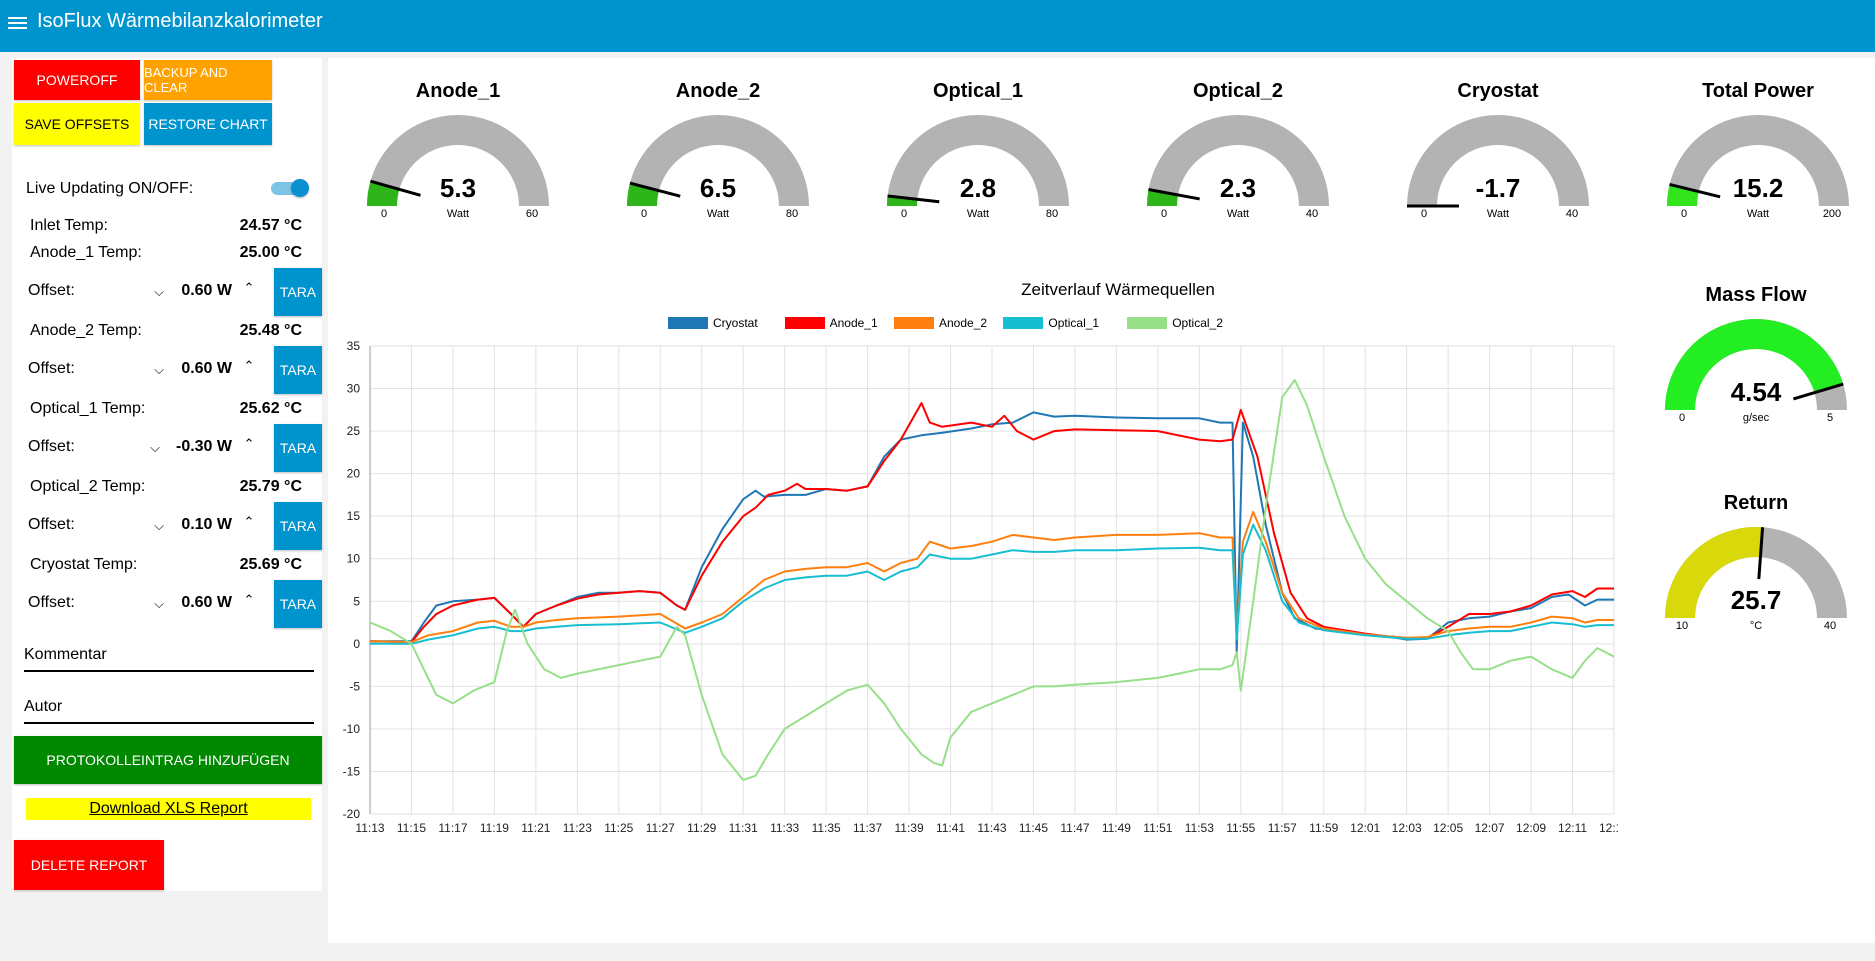  What do you see at coordinates (86, 330) in the screenshot?
I see `anode-2-temp-label: Anode_2 Temp:` at bounding box center [86, 330].